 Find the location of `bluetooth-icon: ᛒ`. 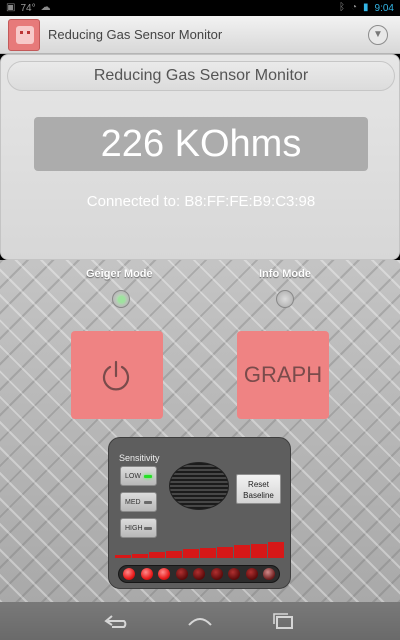

bluetooth-icon: ᛒ is located at coordinates (341, 7).